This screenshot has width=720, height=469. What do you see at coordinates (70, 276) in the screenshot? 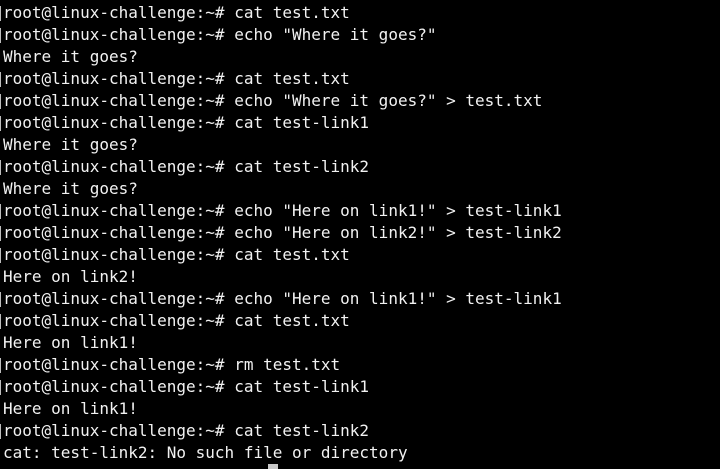
I see `terminal-output-line: Here on link2!` at bounding box center [70, 276].